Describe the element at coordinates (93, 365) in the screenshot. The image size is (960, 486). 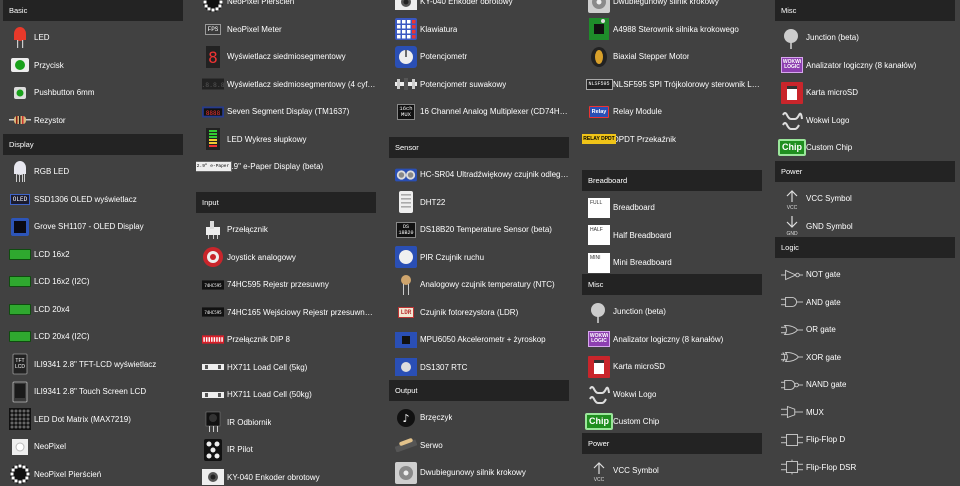
I see `palette-item: TFT LCD ILI9341 2.8" TFT-LCD wyświetlacz` at that location.